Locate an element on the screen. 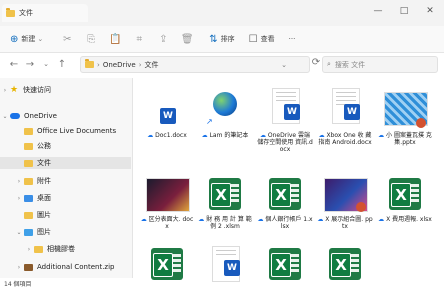 This screenshot has height=288, width=444. sidebar-item-label: Office Live Documents is located at coordinates (77, 131).